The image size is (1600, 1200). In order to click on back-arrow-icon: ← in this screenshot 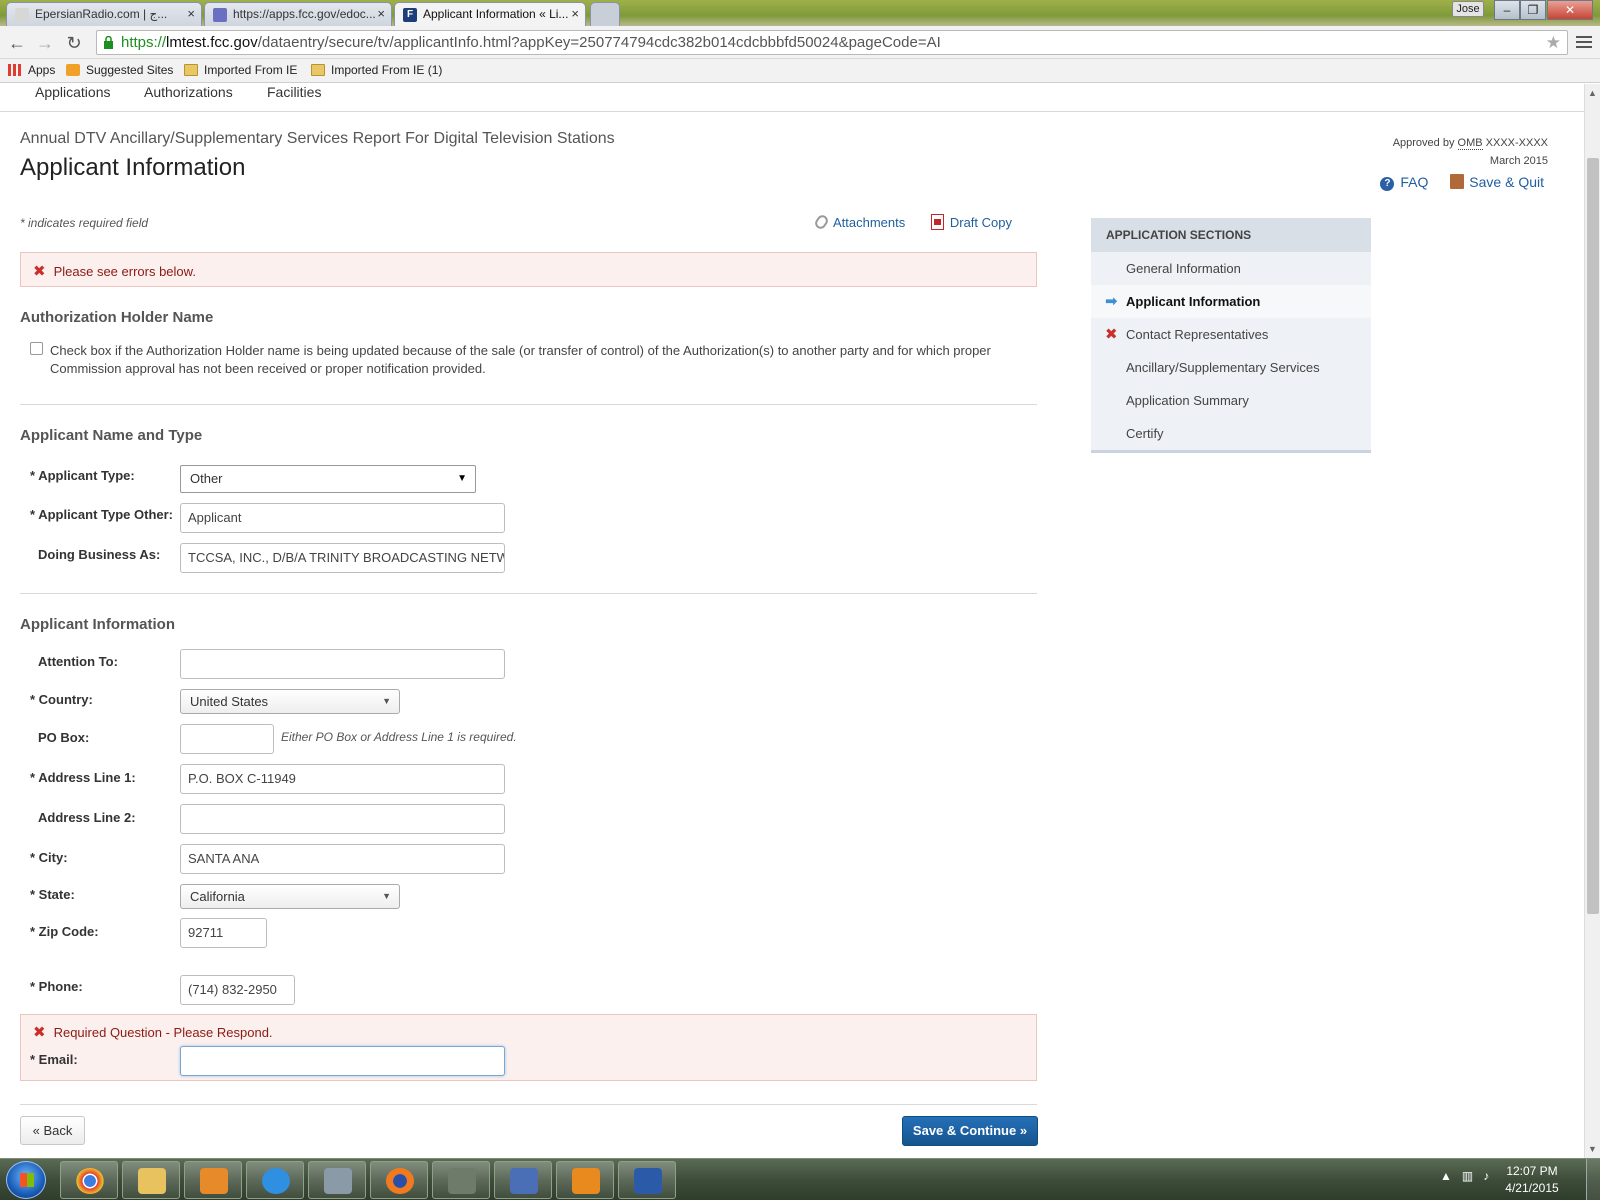, I will do `click(17, 43)`.